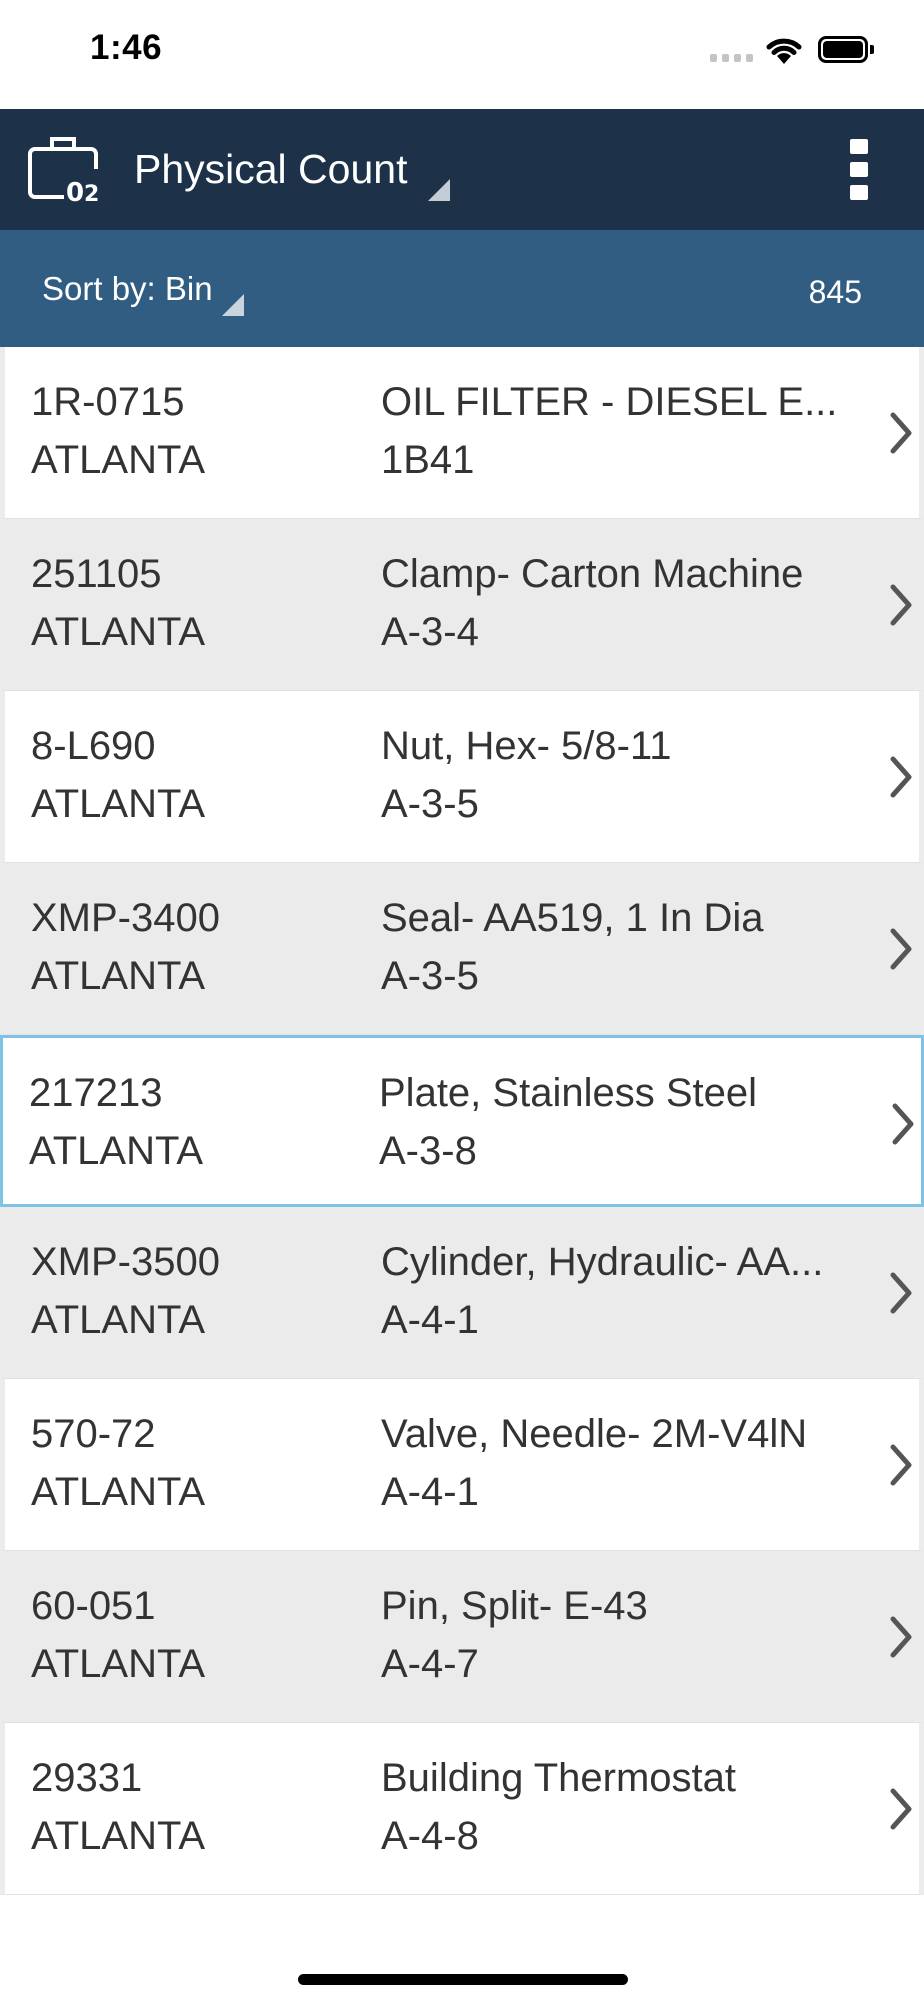  I want to click on item-description: Clamp- Carton Machine, so click(592, 574).